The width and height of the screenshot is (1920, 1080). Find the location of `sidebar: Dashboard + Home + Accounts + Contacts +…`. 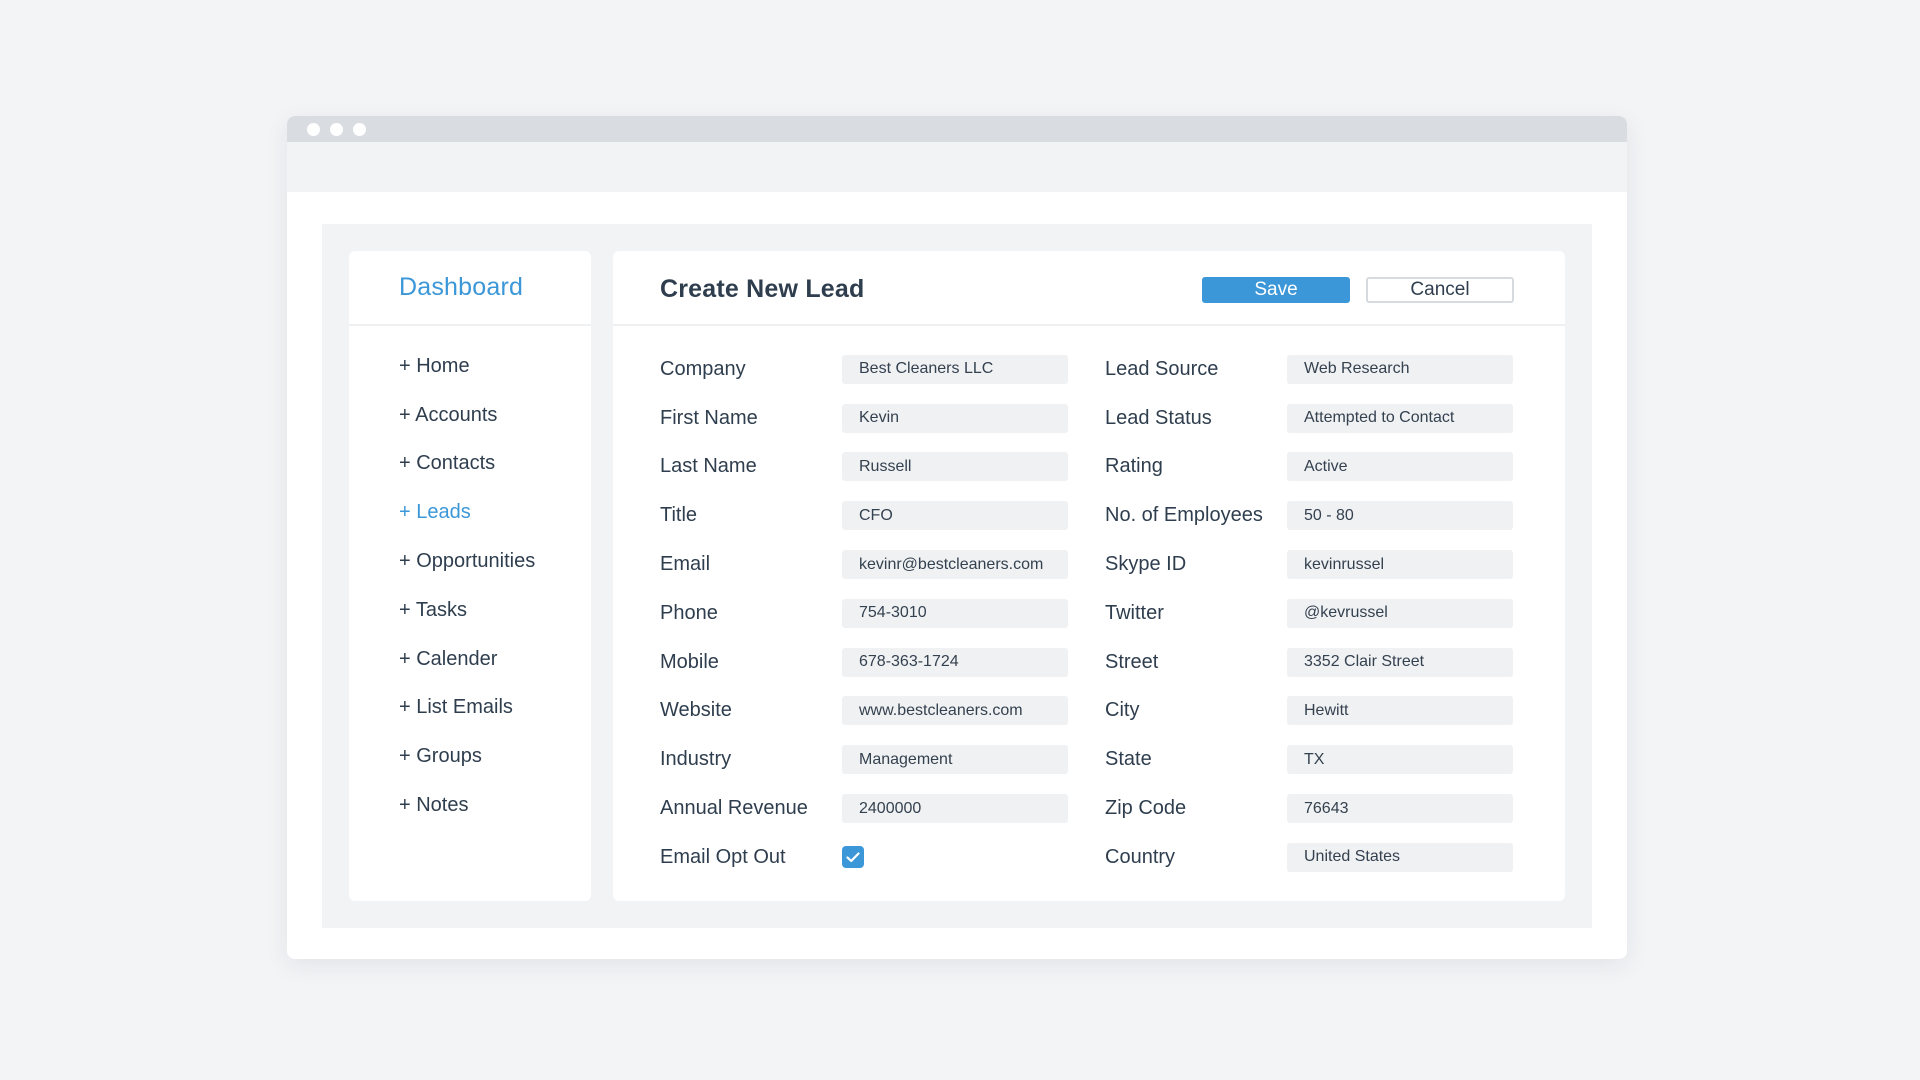

sidebar: Dashboard + Home + Accounts + Contacts +… is located at coordinates (470, 576).